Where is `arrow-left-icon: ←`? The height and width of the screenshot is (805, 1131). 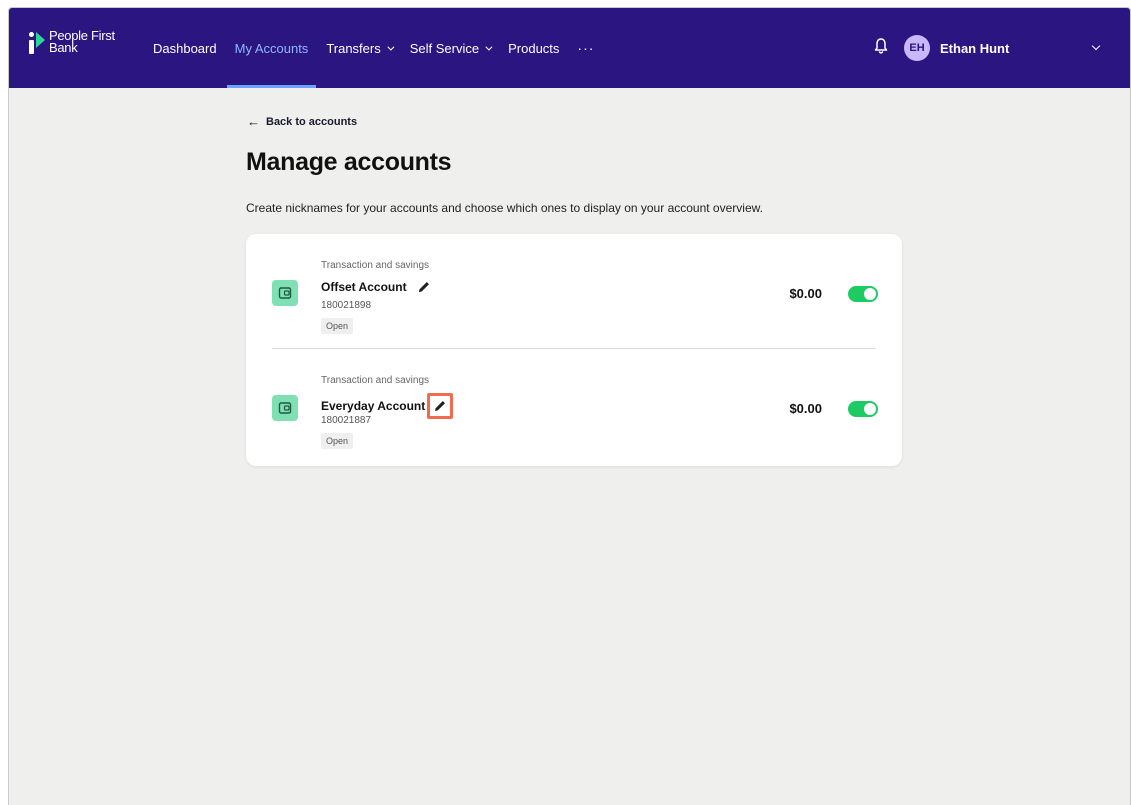
arrow-left-icon: ← is located at coordinates (253, 121).